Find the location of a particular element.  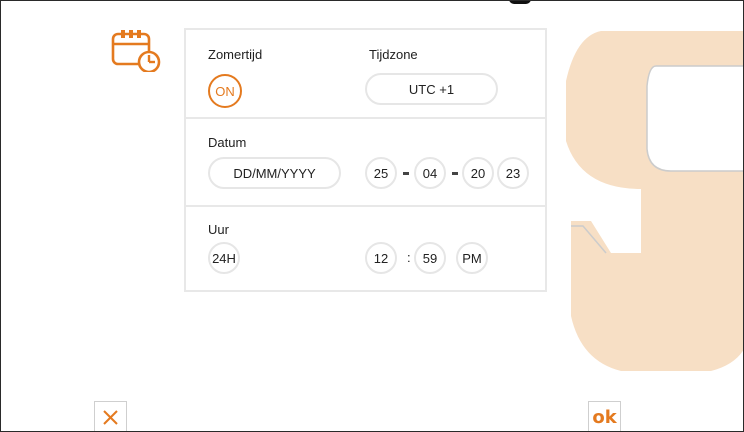

summertime-timezone-row: Zomertijd ON Tijdzone UTC +1 is located at coordinates (365, 74).